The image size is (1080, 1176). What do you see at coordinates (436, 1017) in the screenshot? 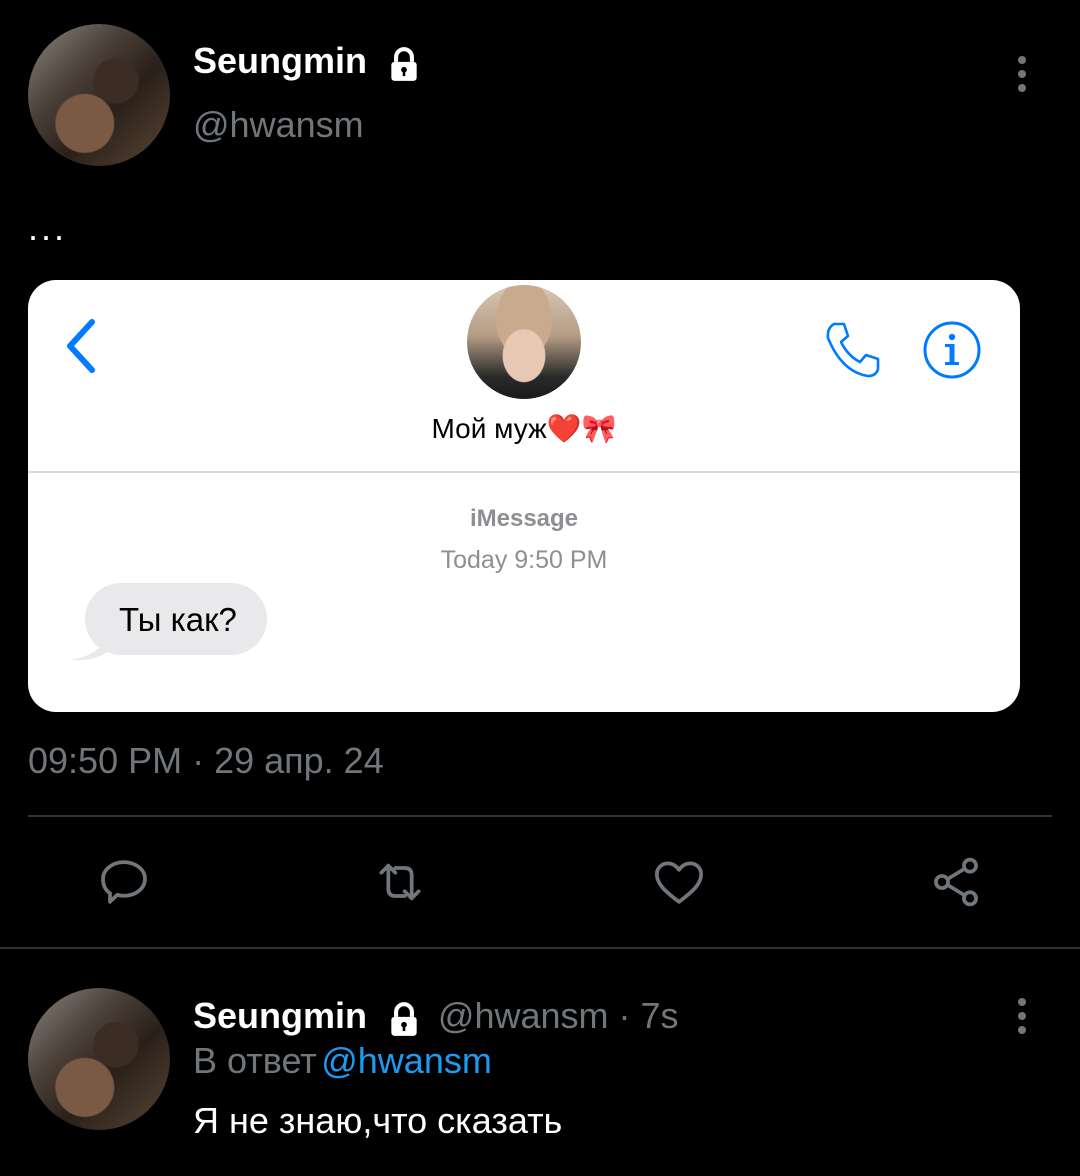
I see `reply-header: Seungmin @hwansm · 7s` at bounding box center [436, 1017].